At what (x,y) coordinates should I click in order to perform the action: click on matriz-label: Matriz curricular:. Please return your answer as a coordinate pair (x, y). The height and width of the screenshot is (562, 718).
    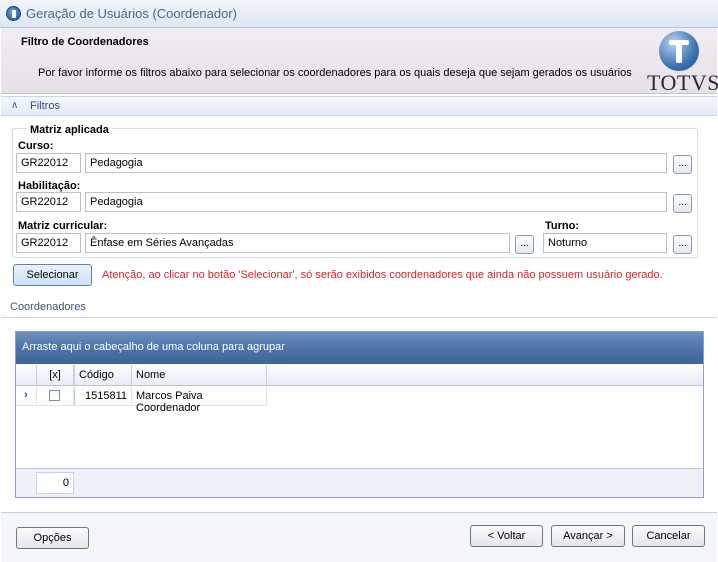
    Looking at the image, I should click on (63, 226).